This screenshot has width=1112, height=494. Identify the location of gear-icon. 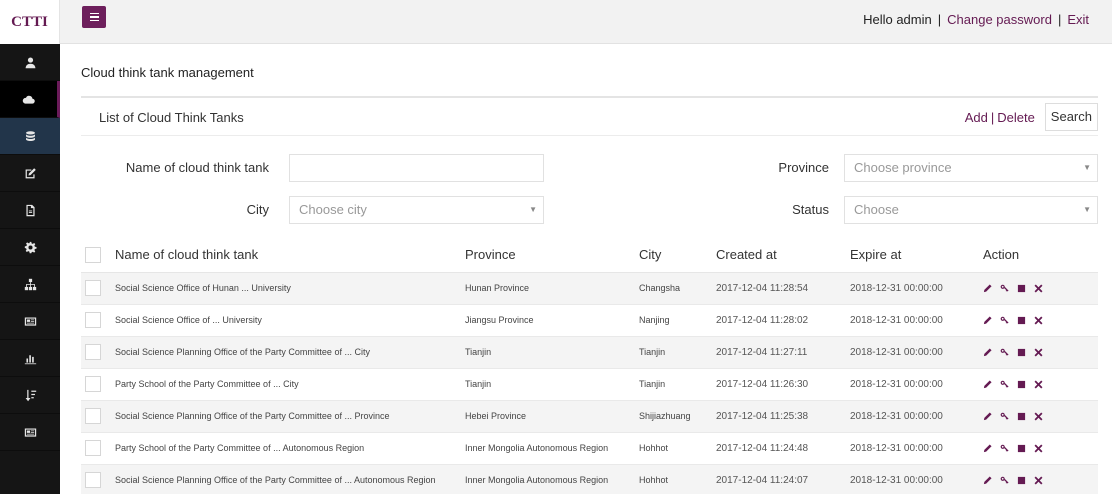
(30, 247).